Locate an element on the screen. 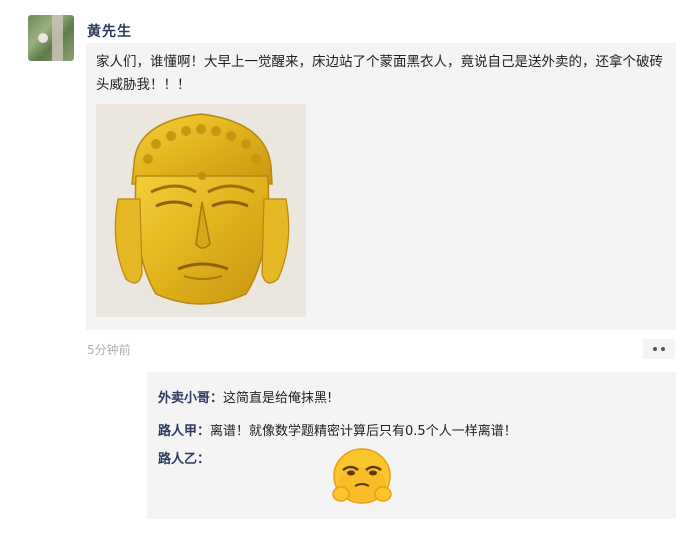 Image resolution: width=691 pixels, height=554 pixels. comment-text: 这简直是给俺抹黑! is located at coordinates (278, 398).